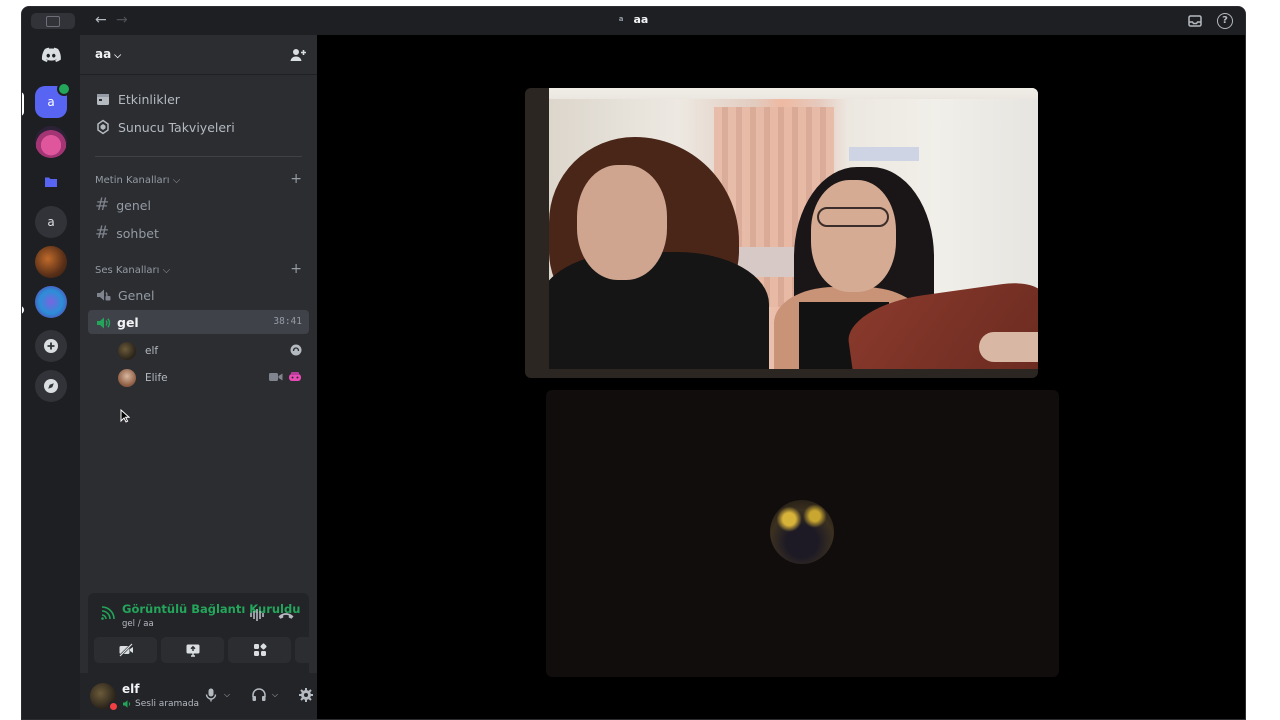  Describe the element at coordinates (113, 706) in the screenshot. I see `dnd-status-icon` at that location.